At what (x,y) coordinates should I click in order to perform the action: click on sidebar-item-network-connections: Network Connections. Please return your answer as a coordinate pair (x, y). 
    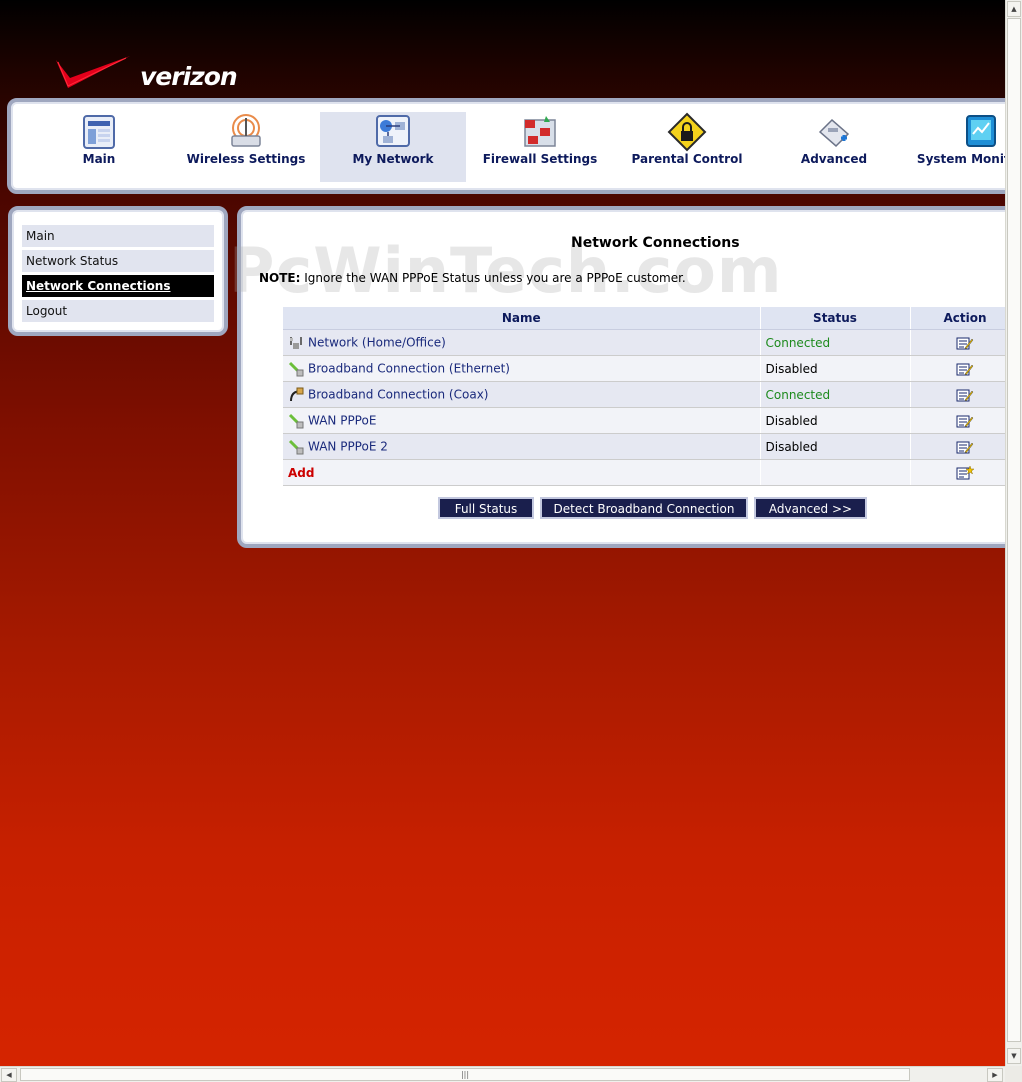
    Looking at the image, I should click on (118, 286).